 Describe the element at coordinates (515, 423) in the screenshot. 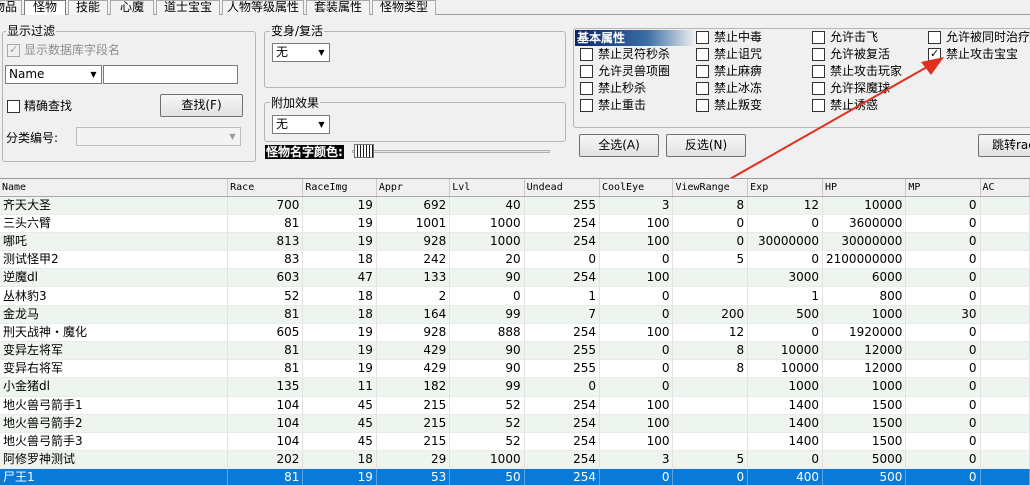

I see `table-row: 地火兽弓箭手2 104 45 215 52 254 100 1400 1500 0` at that location.